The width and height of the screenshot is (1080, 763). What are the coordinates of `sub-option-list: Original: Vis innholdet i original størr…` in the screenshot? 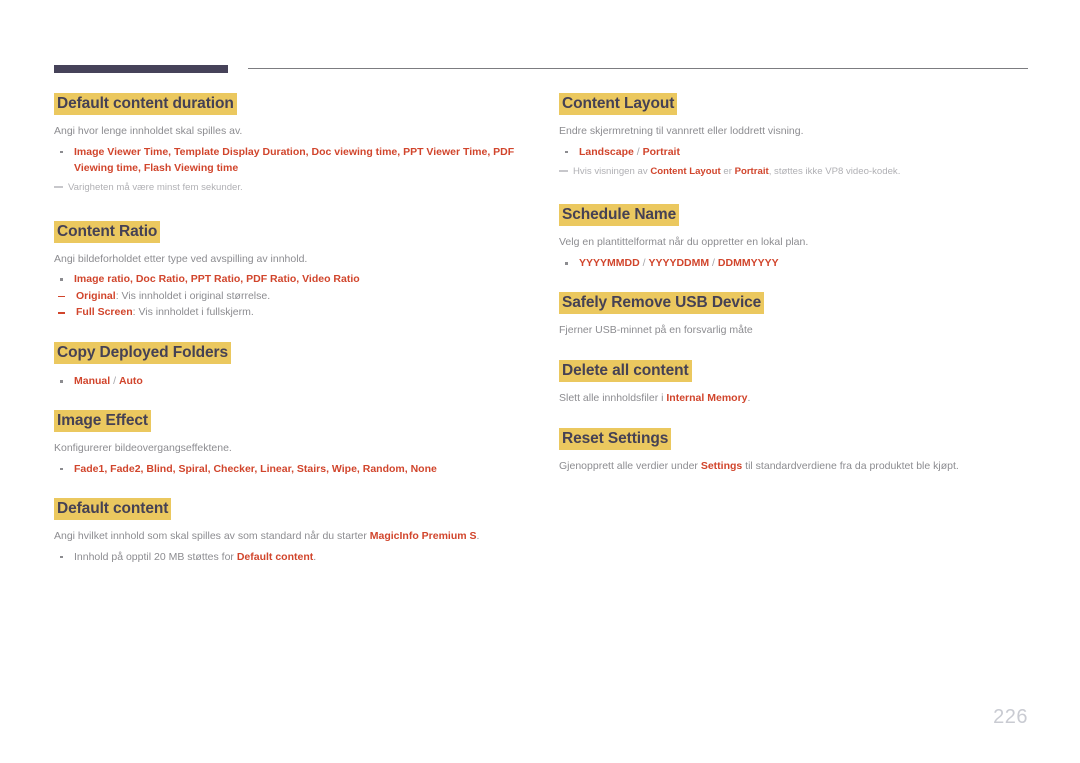 It's located at (289, 305).